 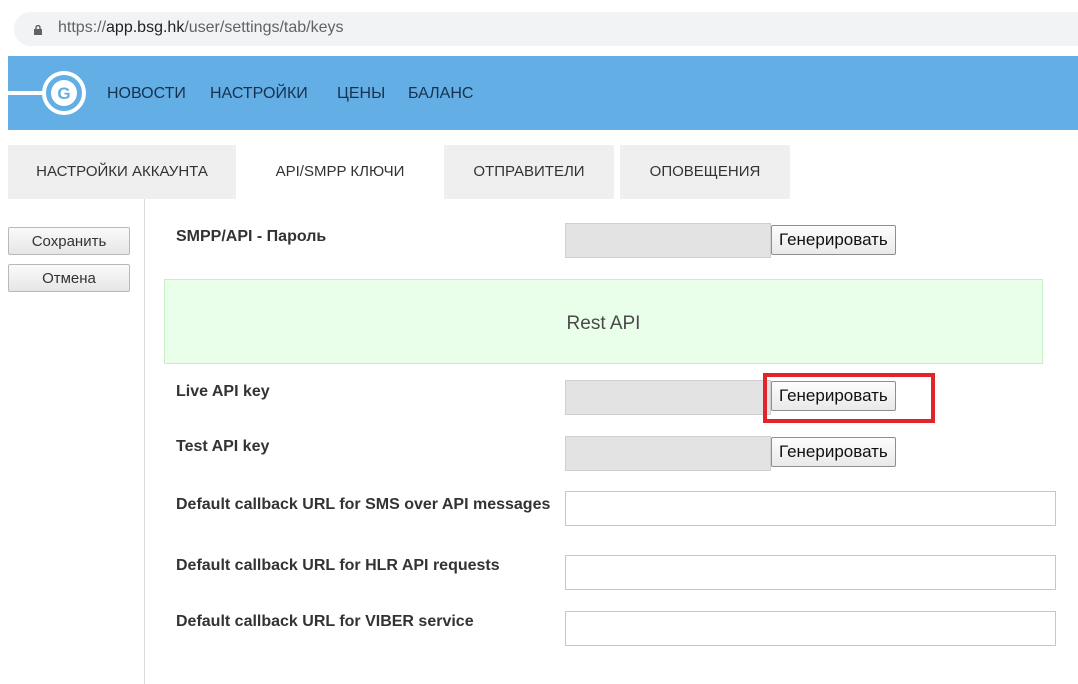 I want to click on highlight-box, so click(x=849, y=398).